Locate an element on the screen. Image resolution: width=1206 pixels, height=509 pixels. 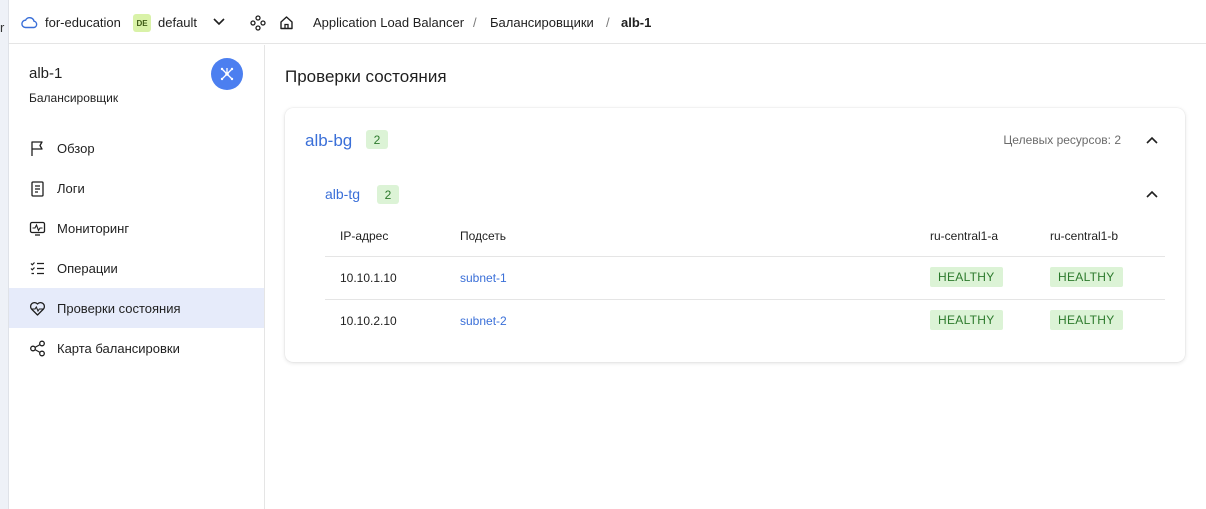
sidebar-item-overview: Обзор is located at coordinates (136, 148).